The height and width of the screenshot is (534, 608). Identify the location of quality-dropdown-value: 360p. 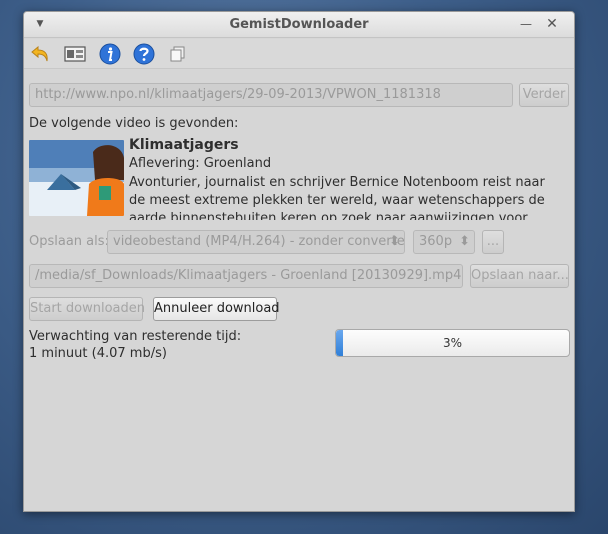
(436, 241).